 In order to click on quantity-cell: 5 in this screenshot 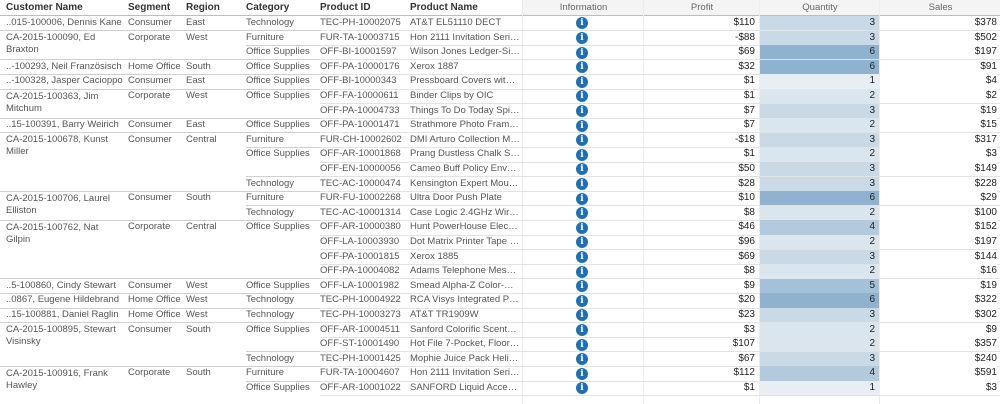, I will do `click(819, 286)`.